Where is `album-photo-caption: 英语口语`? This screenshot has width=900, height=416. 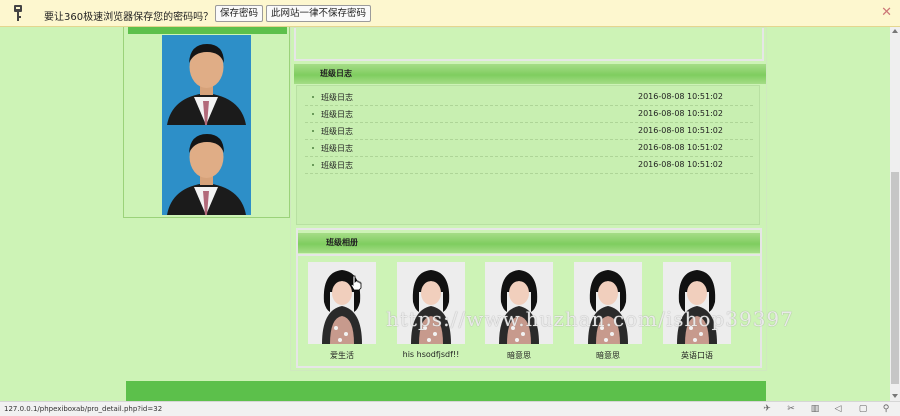 album-photo-caption: 英语口语 is located at coordinates (697, 355).